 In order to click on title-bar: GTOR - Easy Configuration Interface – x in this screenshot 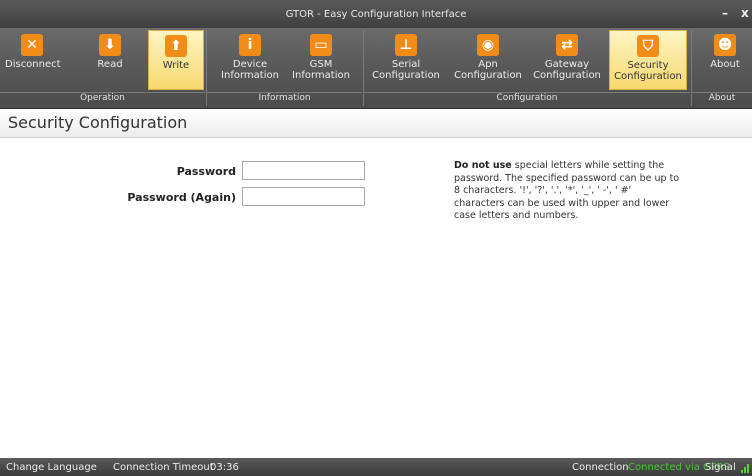, I will do `click(376, 14)`.